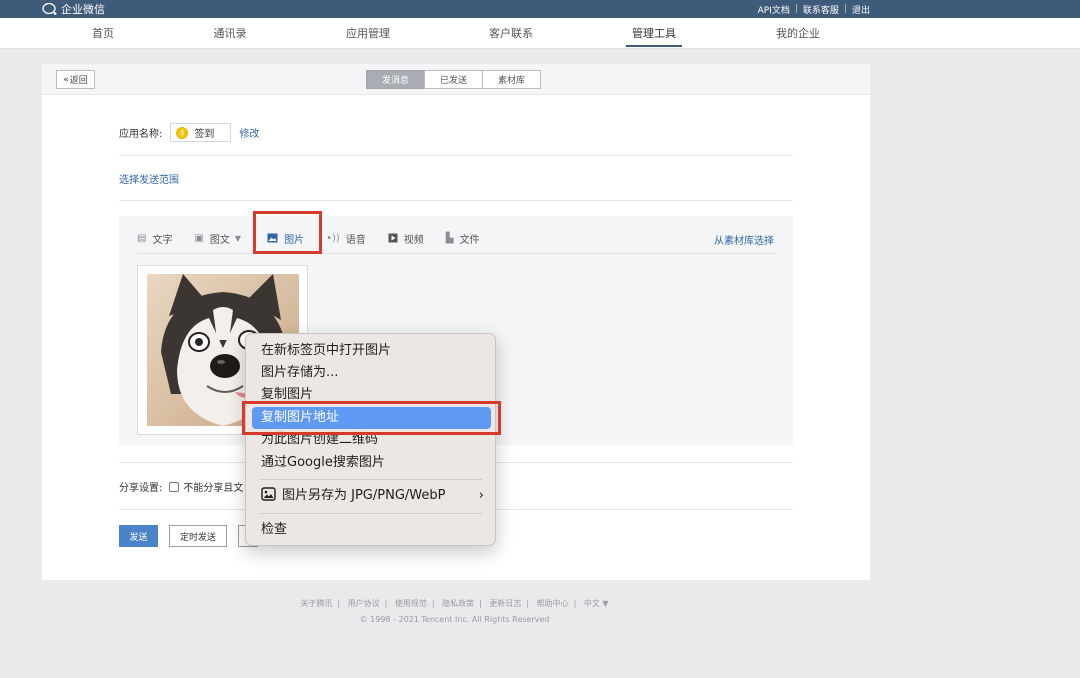  What do you see at coordinates (364, 495) in the screenshot?
I see `save-as-label: 图片另存为 JPG/PNG/WebP` at bounding box center [364, 495].